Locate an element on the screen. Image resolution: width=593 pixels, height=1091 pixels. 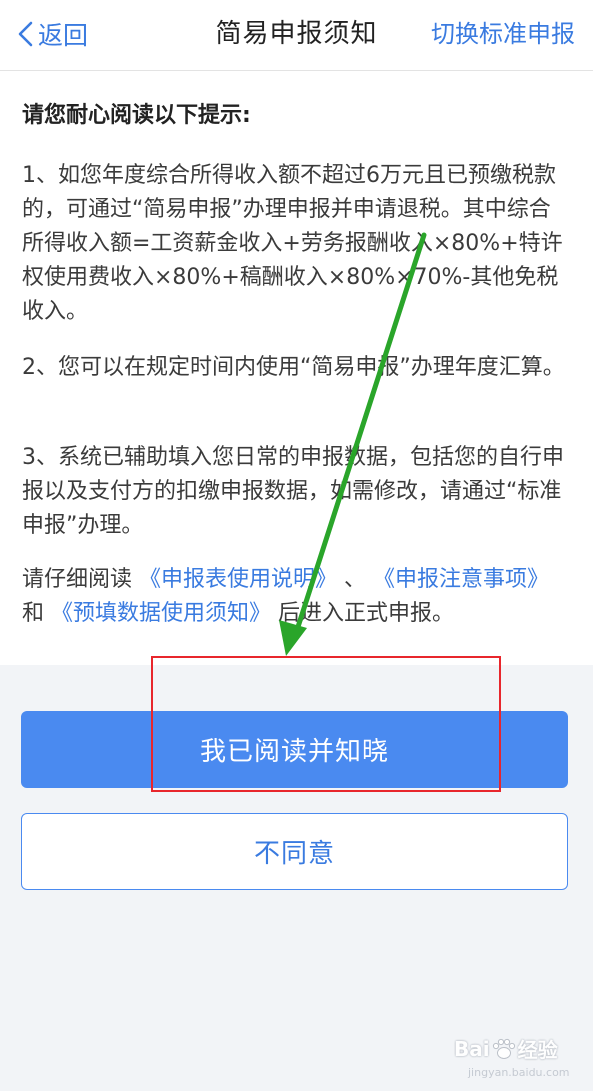
disagree-button: 不同意 is located at coordinates (294, 851).